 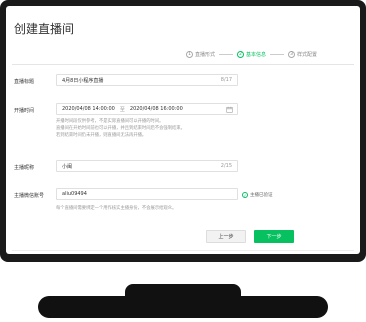 I want to click on anchor-label: 主播昵称, so click(x=24, y=168).